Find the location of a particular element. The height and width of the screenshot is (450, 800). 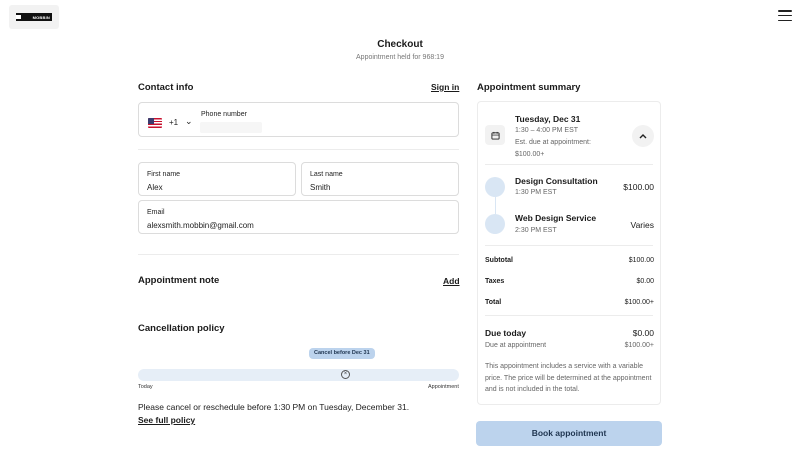

hold-timer: Appointment held for 968:19 is located at coordinates (400, 57).